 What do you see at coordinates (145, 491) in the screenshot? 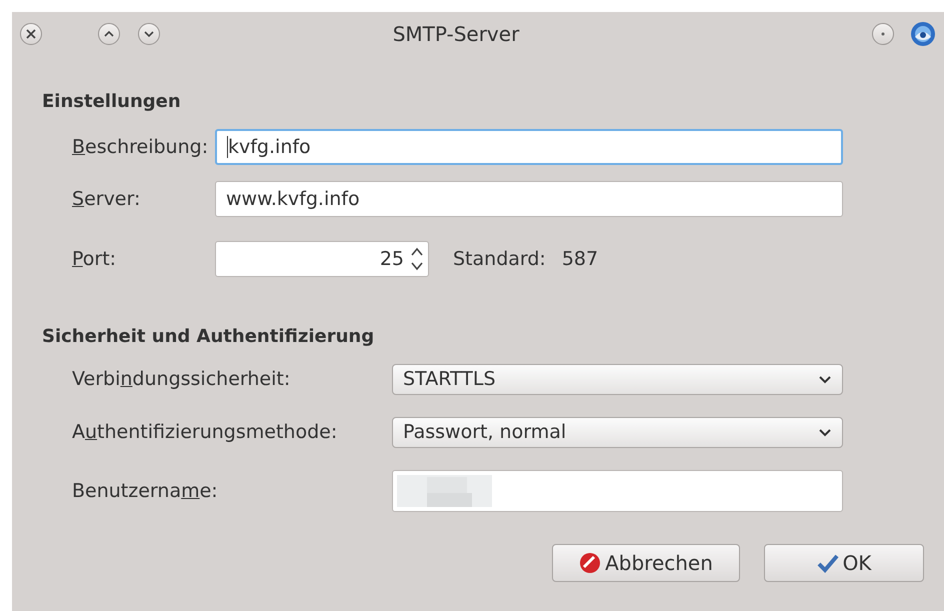
I see `field-label: Benutzername:` at bounding box center [145, 491].